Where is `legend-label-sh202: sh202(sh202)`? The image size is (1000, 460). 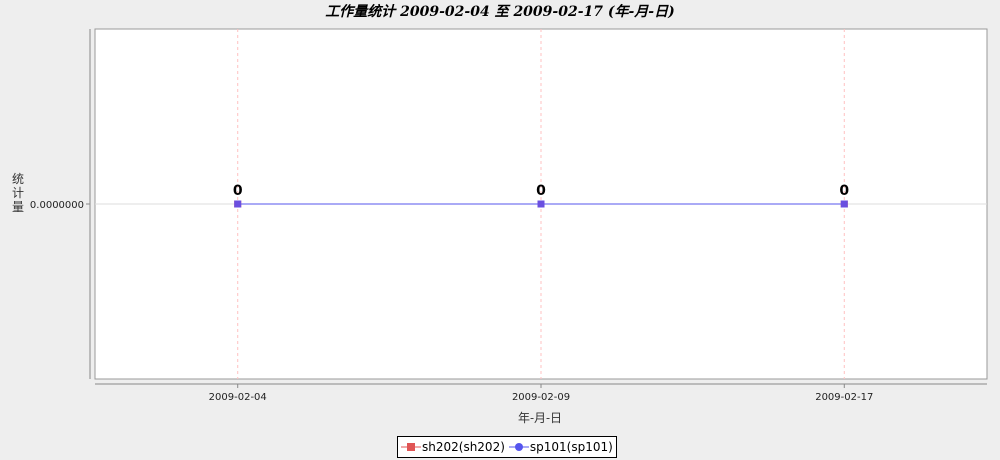 legend-label-sh202: sh202(sh202) is located at coordinates (463, 447).